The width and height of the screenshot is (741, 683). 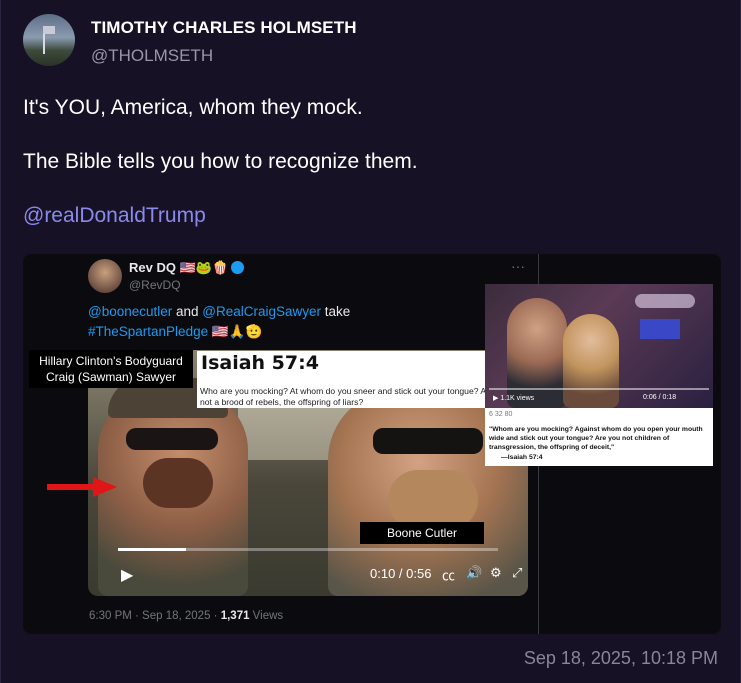 I want to click on embedded-mention-1: @boonecutler, so click(x=130, y=311).